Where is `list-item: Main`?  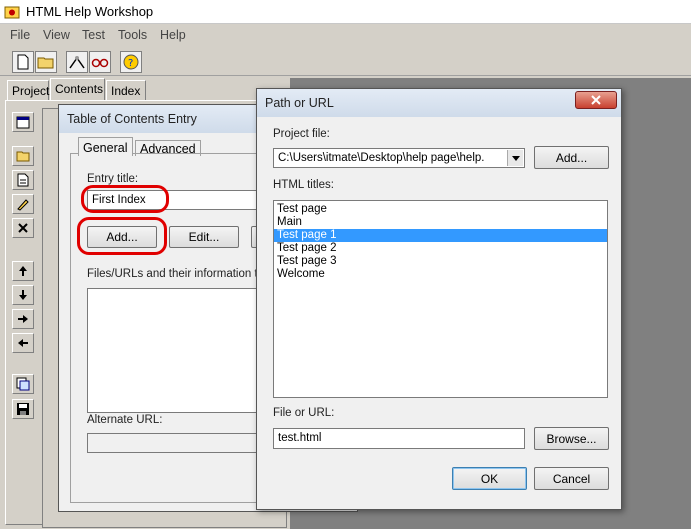
list-item: Main is located at coordinates (440, 222).